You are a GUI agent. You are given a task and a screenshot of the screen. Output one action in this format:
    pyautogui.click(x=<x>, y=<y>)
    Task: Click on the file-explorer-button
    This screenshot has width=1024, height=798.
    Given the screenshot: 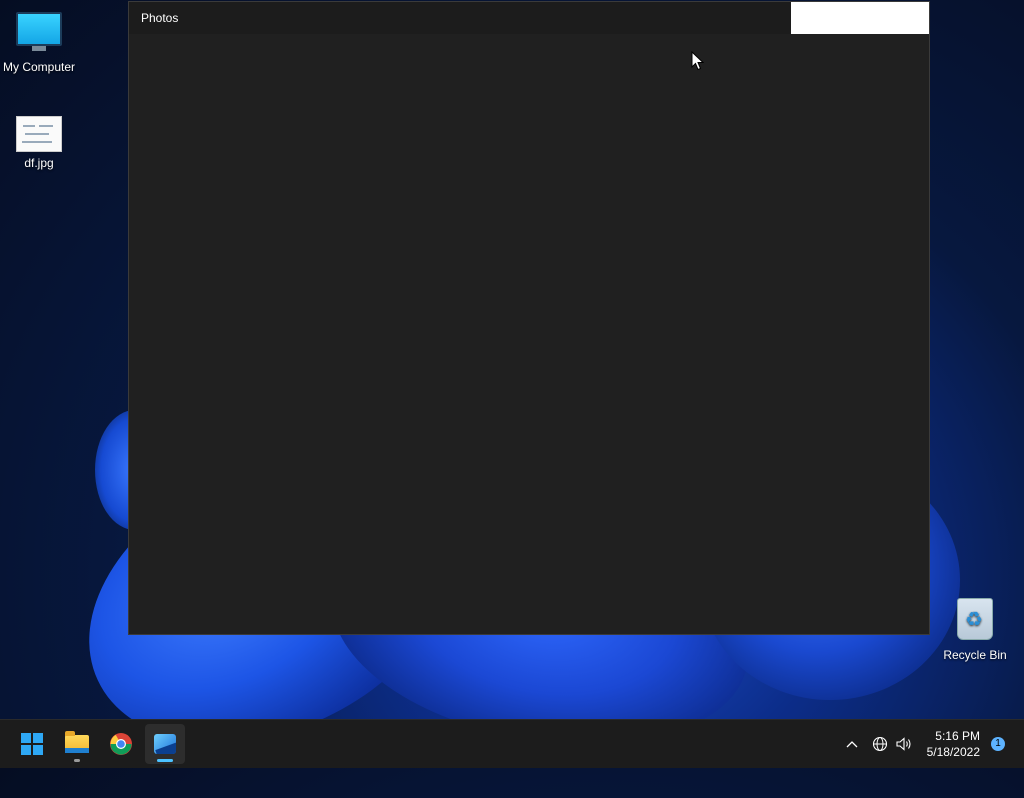 What is the action you would take?
    pyautogui.click(x=77, y=744)
    